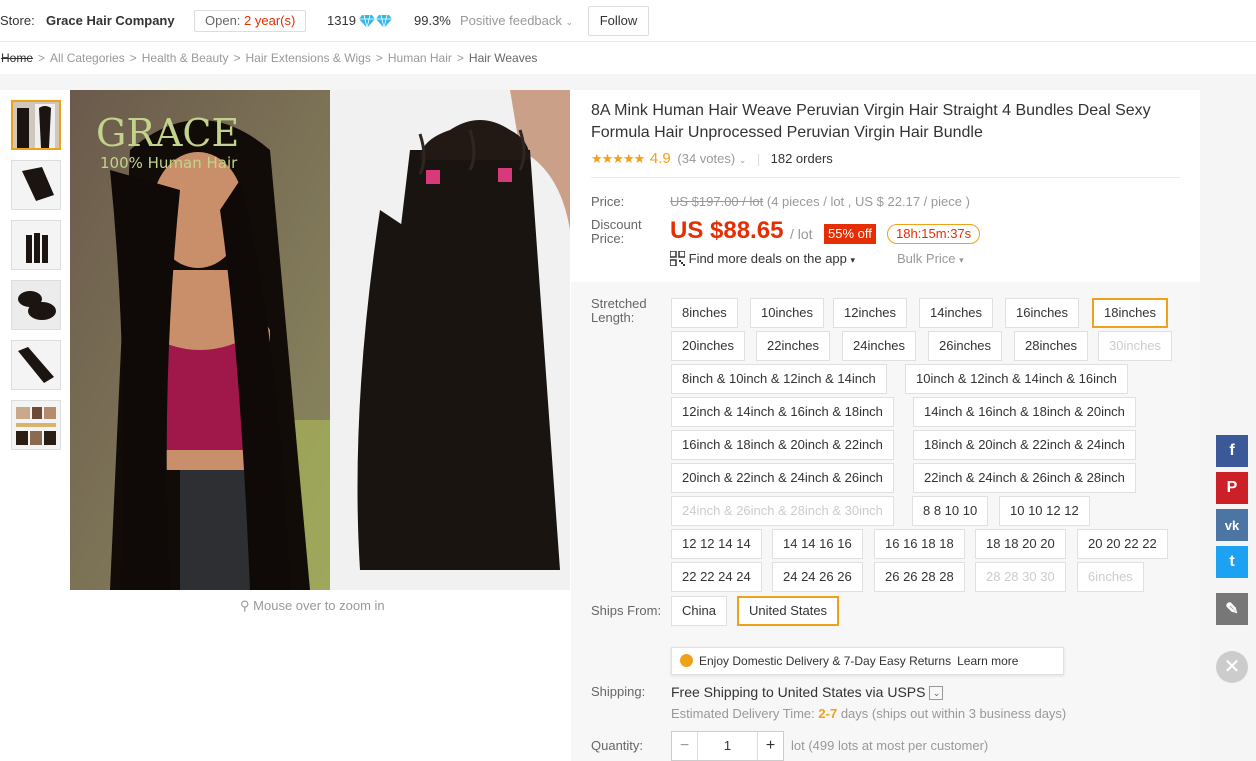 Image resolution: width=1256 pixels, height=761 pixels. Describe the element at coordinates (619, 303) in the screenshot. I see `length-label-line1: Stretched` at that location.